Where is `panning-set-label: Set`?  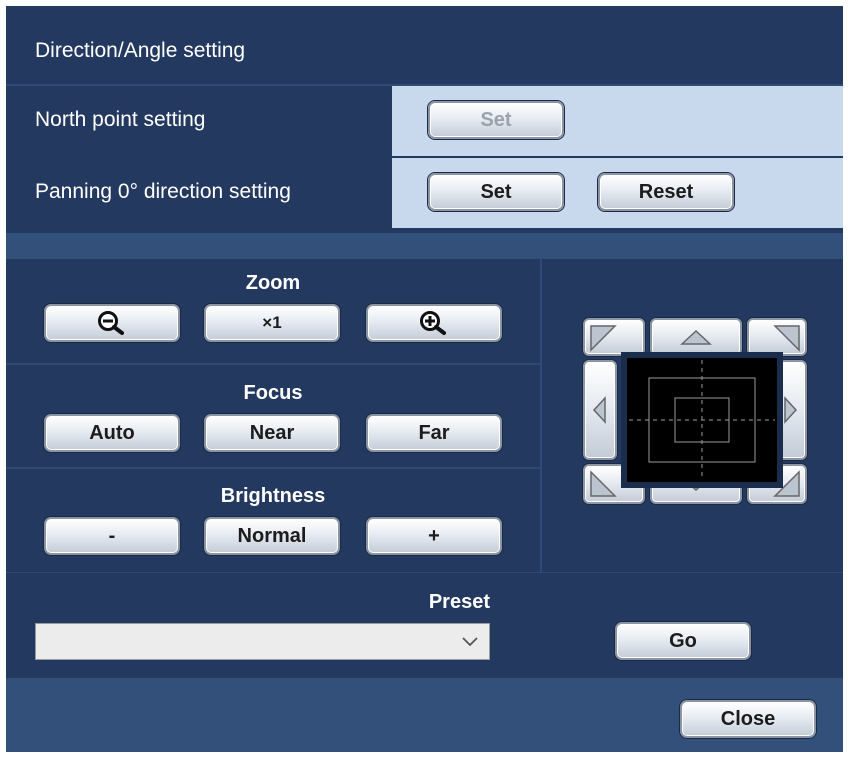 panning-set-label: Set is located at coordinates (496, 191).